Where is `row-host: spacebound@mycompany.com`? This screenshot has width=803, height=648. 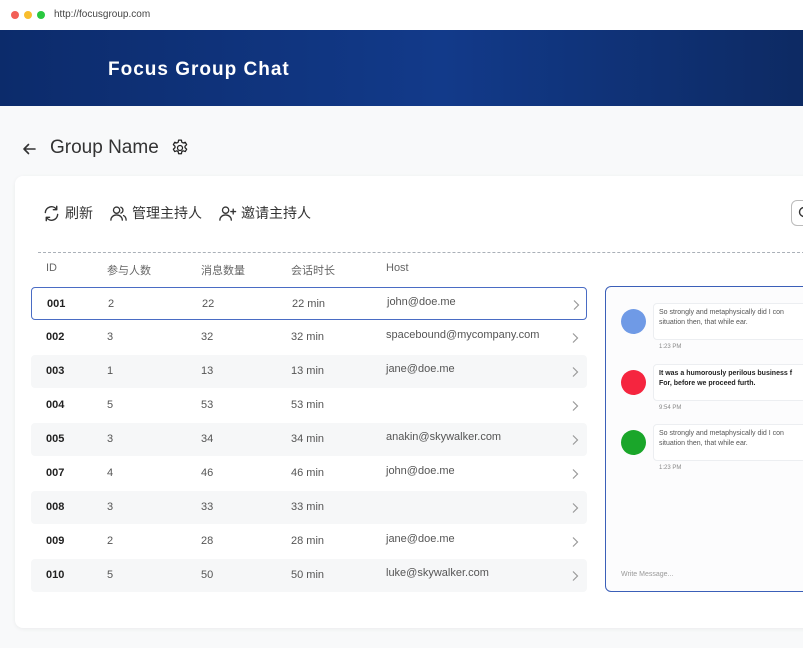
row-host: spacebound@mycompany.com is located at coordinates (463, 335).